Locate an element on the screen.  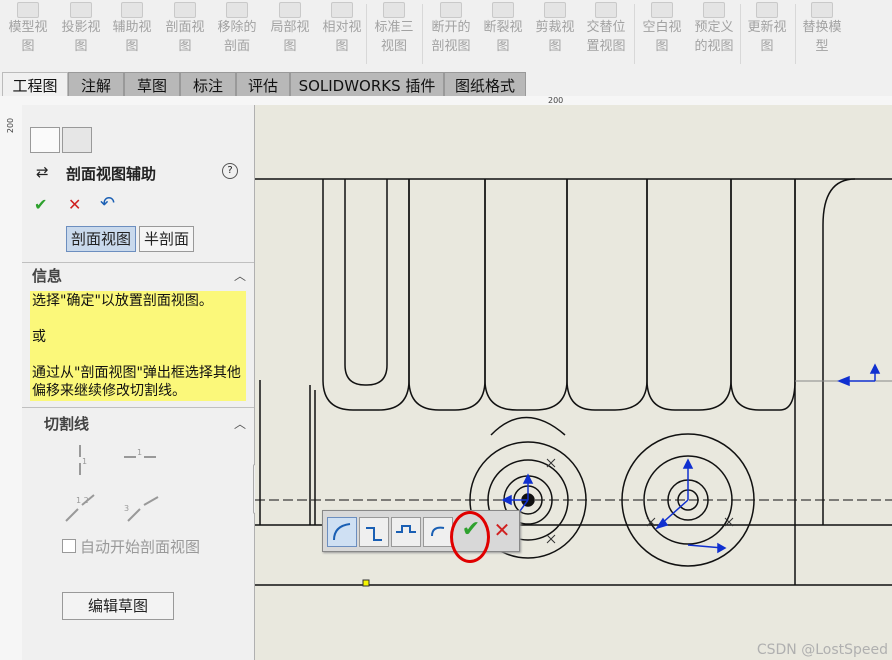
info-line-2: 或 is located at coordinates (39, 337).